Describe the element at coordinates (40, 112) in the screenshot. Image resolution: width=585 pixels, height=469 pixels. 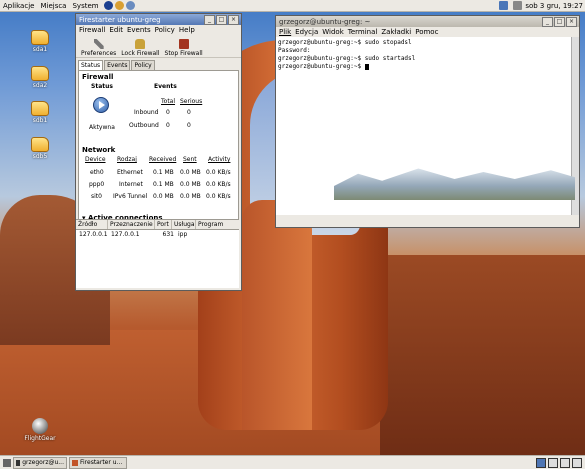
I see `desktop-icon-sdb1: sdb1` at that location.